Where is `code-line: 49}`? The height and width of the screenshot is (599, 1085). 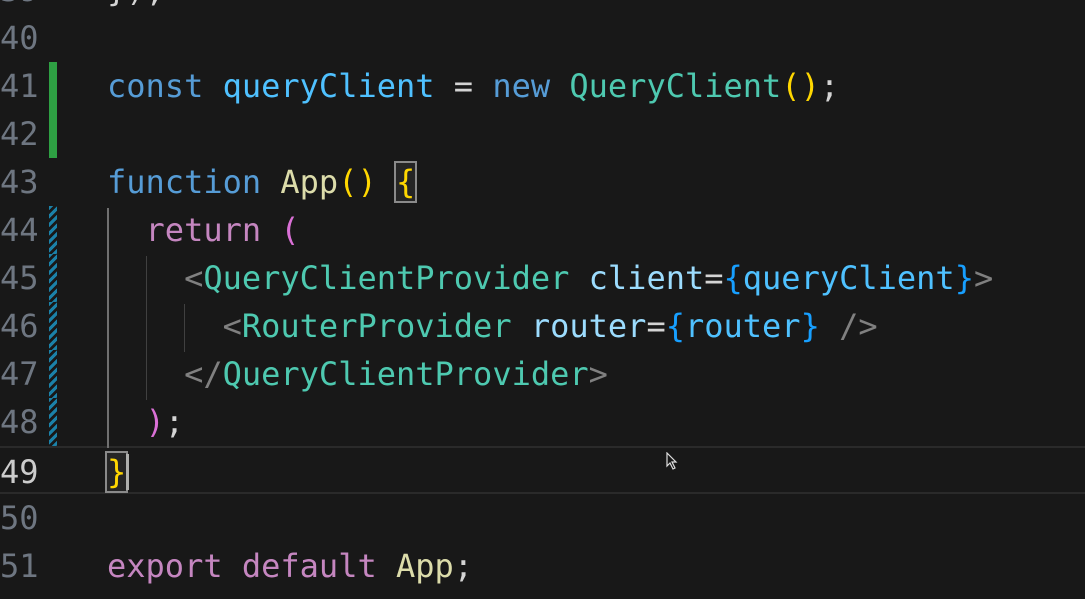 code-line: 49} is located at coordinates (542, 470).